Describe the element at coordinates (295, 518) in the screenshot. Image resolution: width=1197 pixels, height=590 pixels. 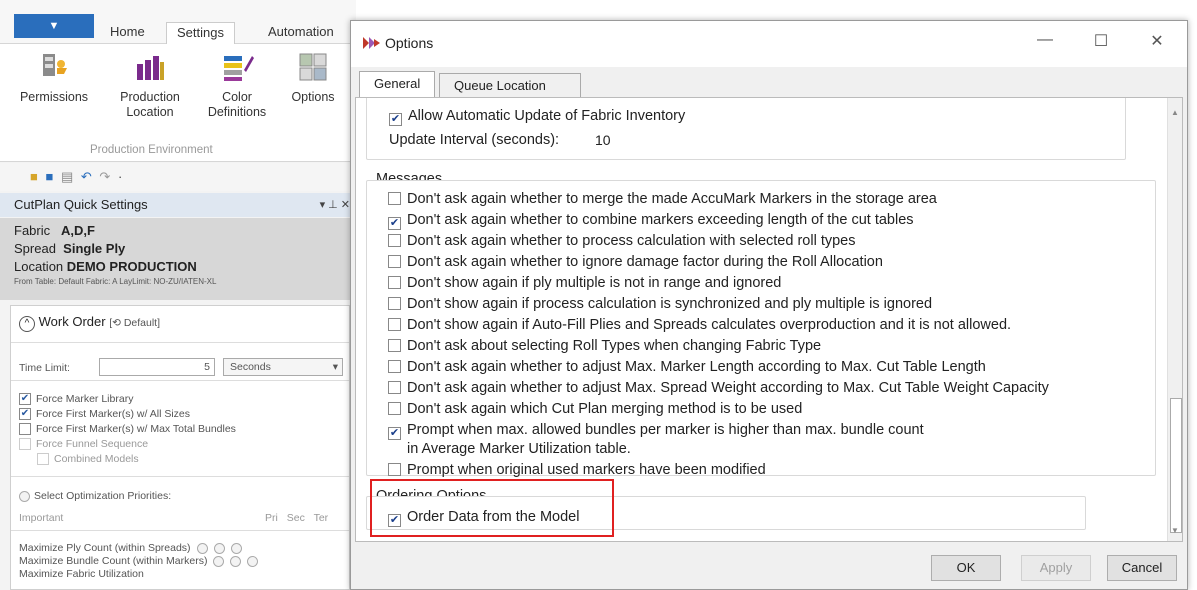
I see `column-secondary: Sec` at that location.